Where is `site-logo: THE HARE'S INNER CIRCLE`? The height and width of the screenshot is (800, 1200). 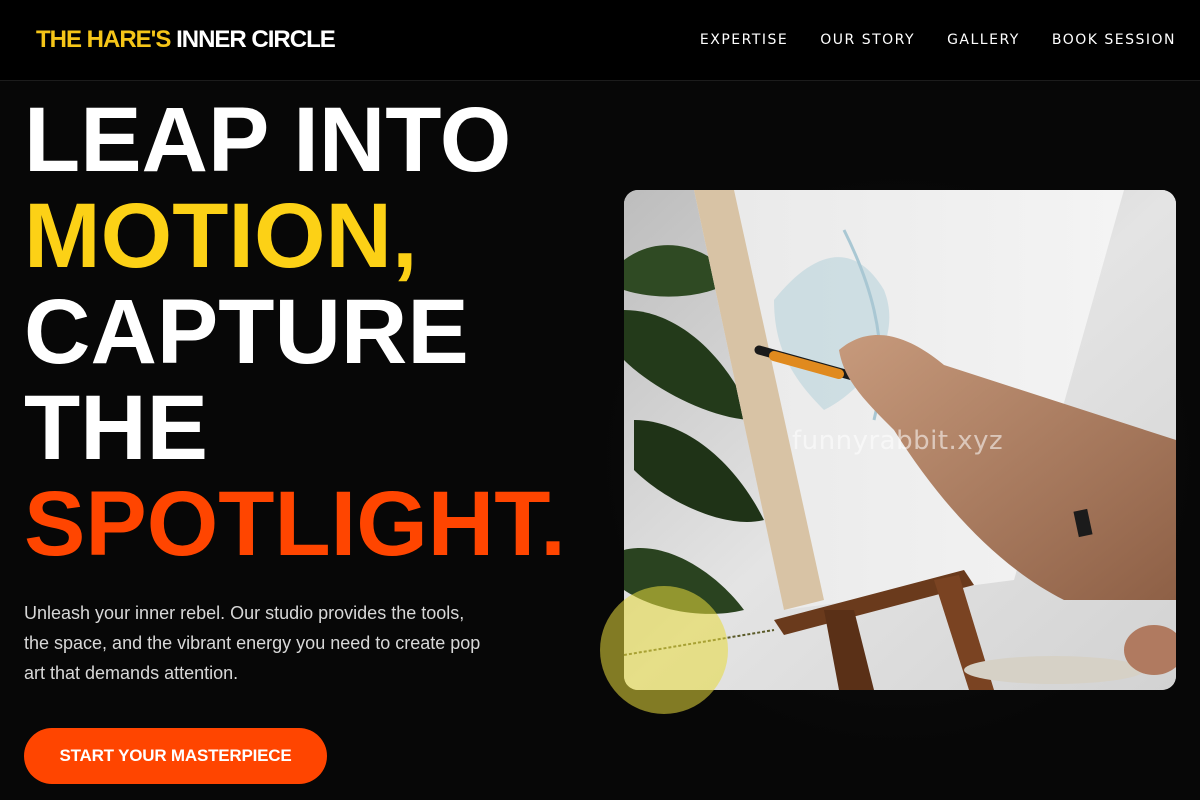 site-logo: THE HARE'S INNER CIRCLE is located at coordinates (186, 40).